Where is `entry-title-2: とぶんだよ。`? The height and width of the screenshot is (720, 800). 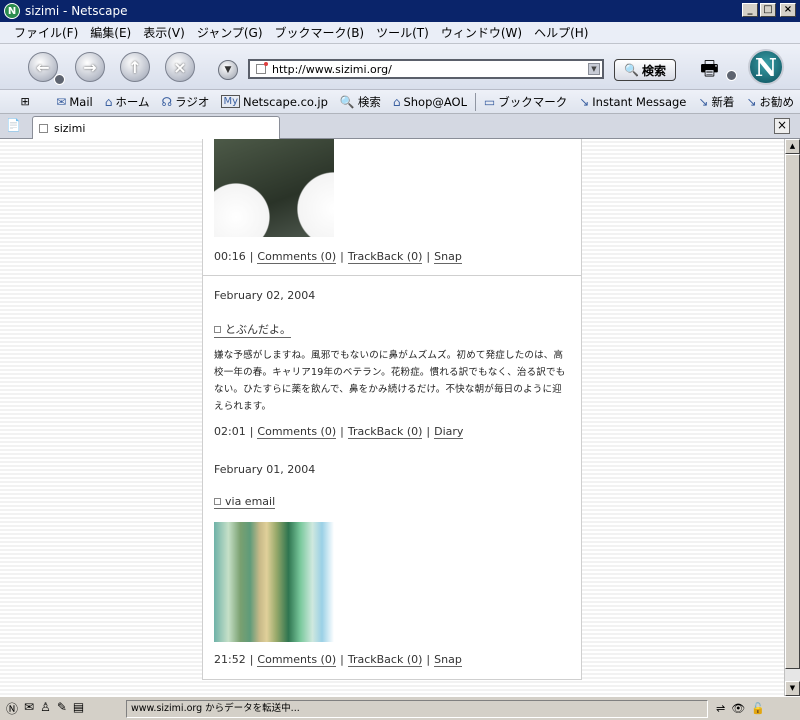
entry-title-2: とぶんだよ。 is located at coordinates (252, 329).